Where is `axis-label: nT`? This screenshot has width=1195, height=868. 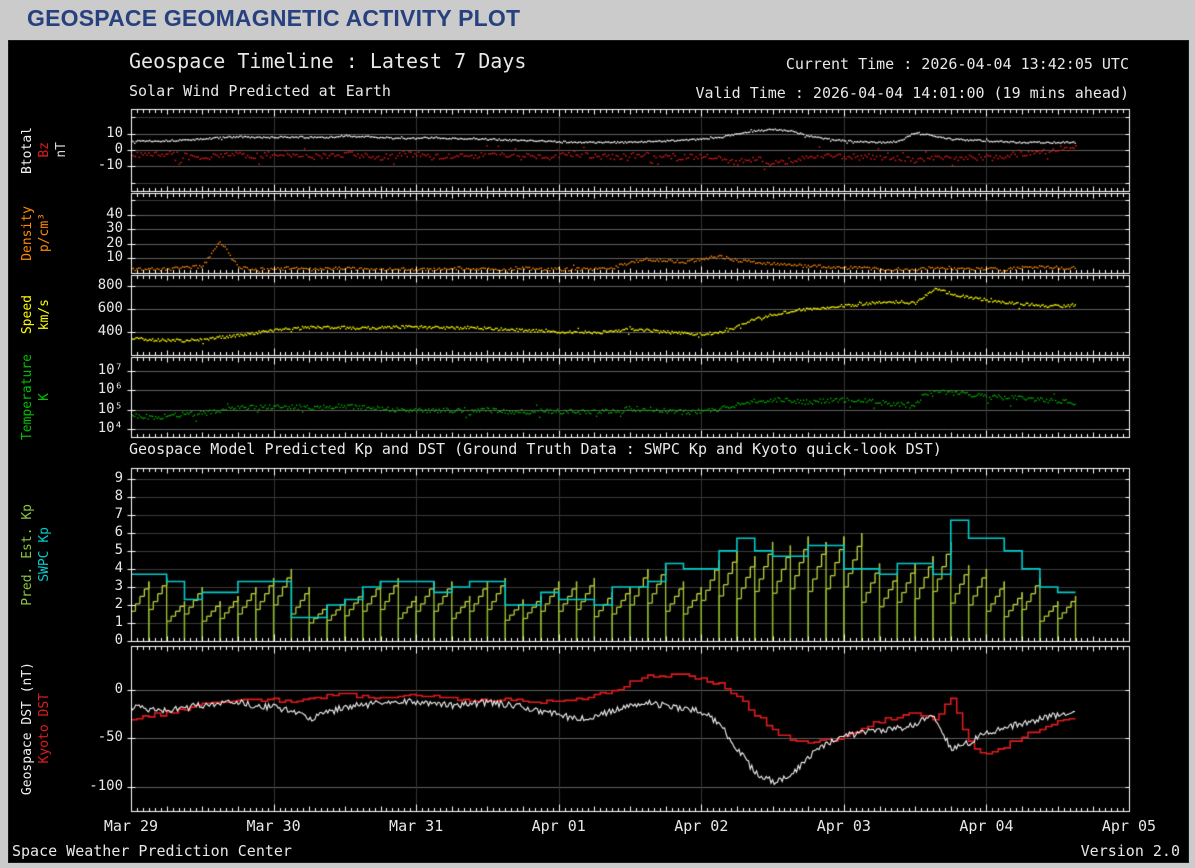 axis-label: nT is located at coordinates (61, 150).